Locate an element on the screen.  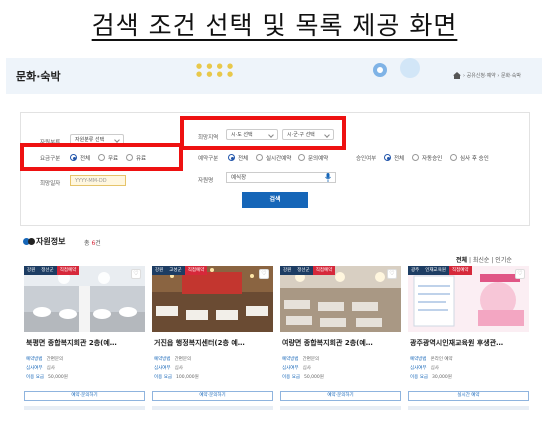
reserve-radio-realtime is located at coordinates (259, 157).